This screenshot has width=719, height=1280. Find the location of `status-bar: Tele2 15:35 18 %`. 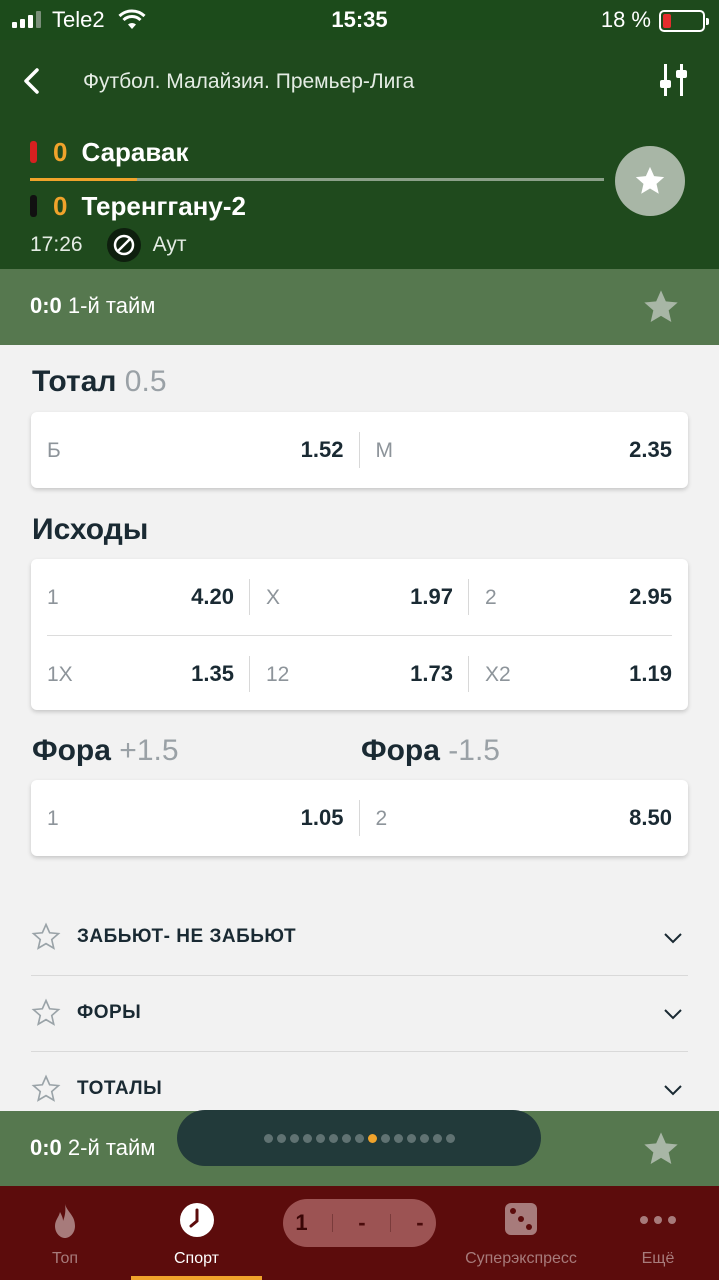

status-bar: Tele2 15:35 18 % is located at coordinates (359, 20).